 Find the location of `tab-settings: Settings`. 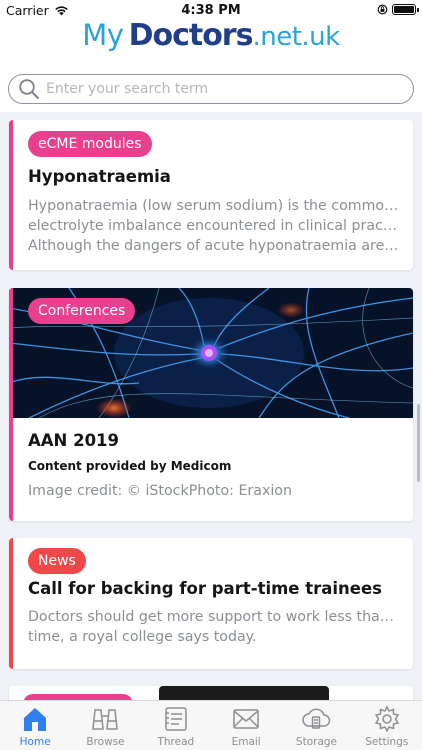

tab-settings: Settings is located at coordinates (387, 725).